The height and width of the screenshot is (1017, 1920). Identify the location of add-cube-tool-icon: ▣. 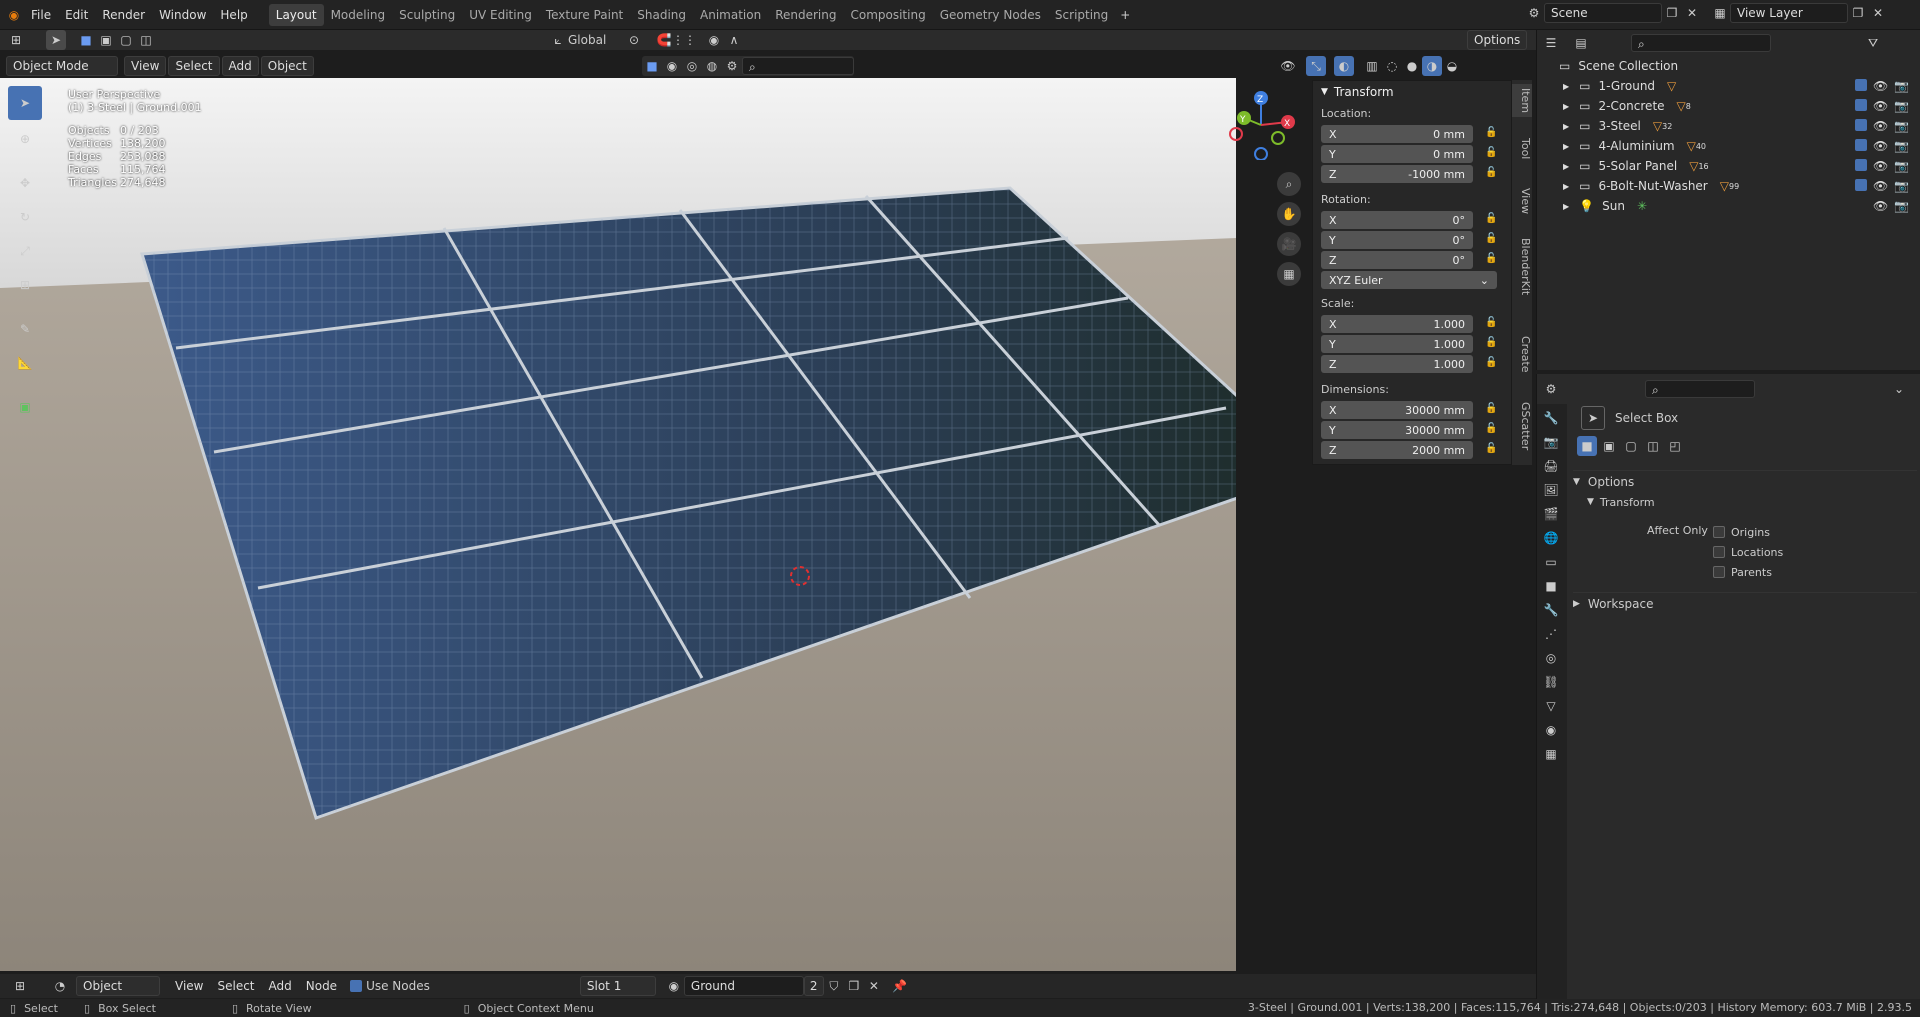
(25, 407).